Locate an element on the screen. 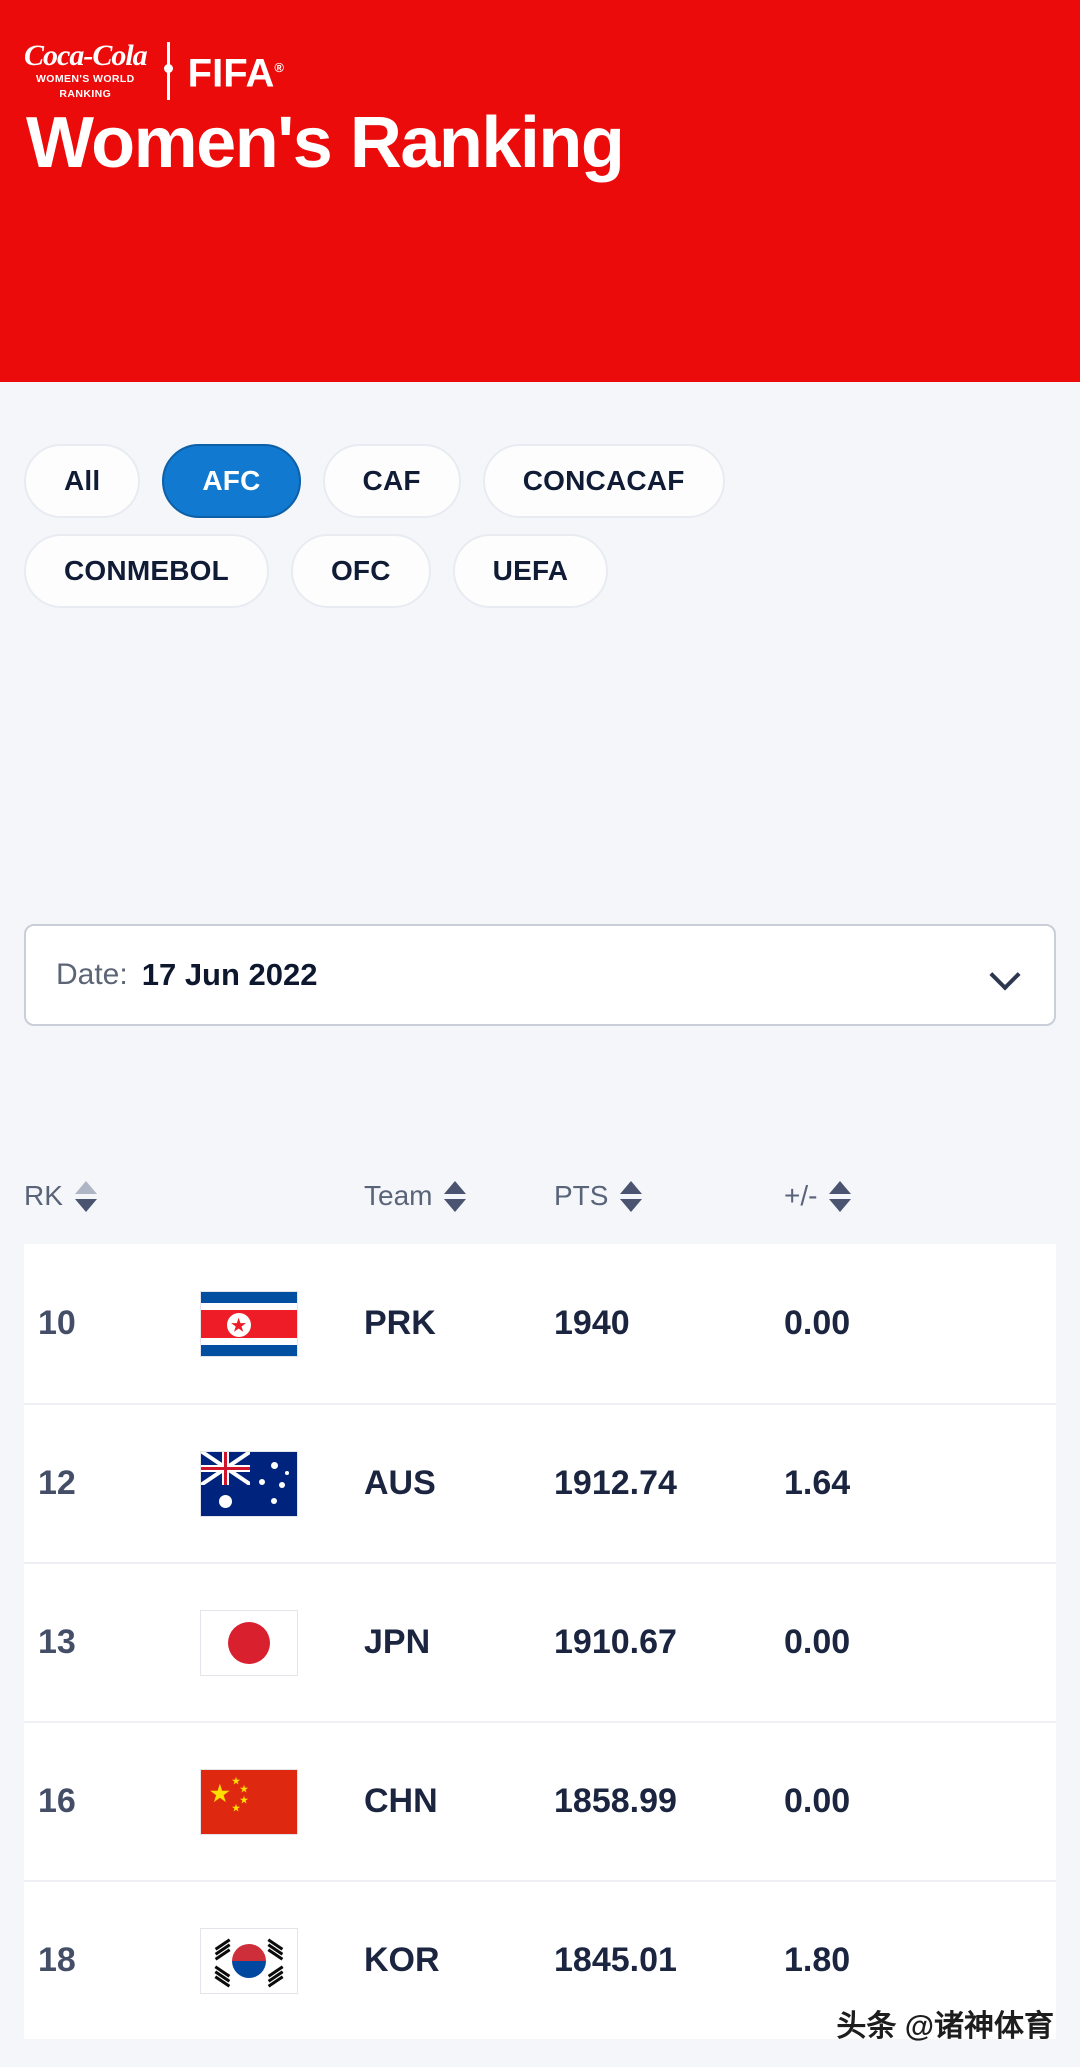  coca-cola-logo: Coca-Cola WOMEN'S WORLD RANKING is located at coordinates (86, 70).